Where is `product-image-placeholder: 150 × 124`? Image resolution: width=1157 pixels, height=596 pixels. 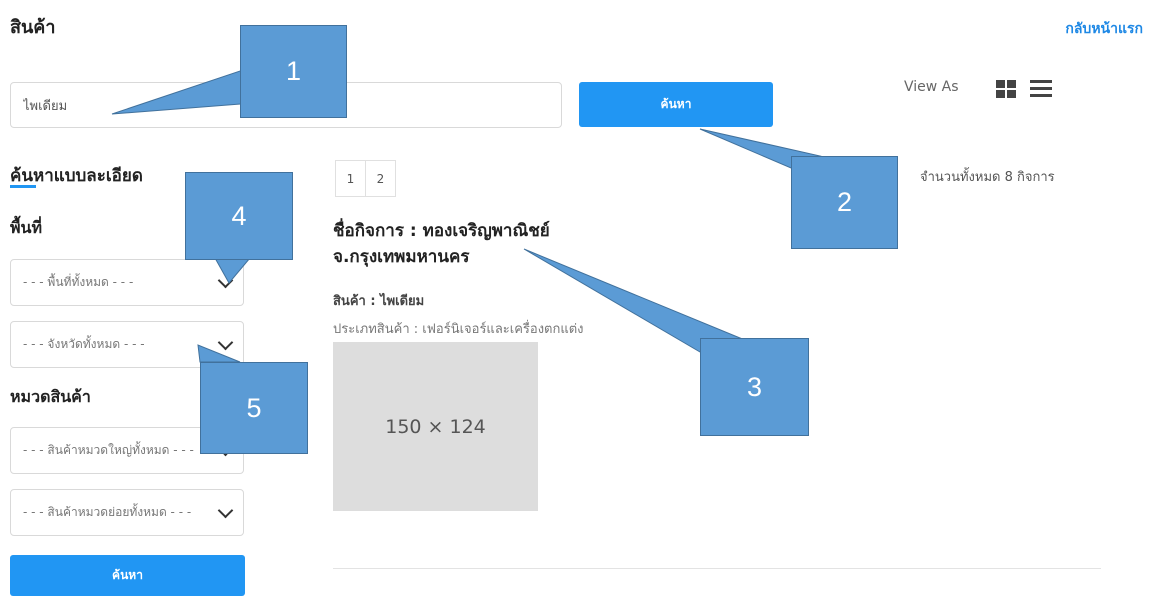 product-image-placeholder: 150 × 124 is located at coordinates (435, 426).